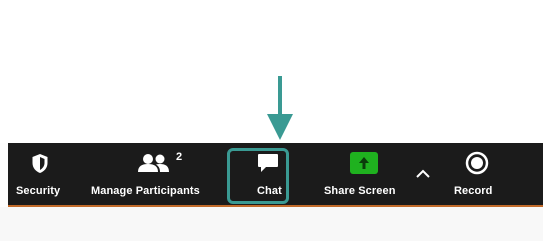  Describe the element at coordinates (473, 191) in the screenshot. I see `record-label: Record` at that location.